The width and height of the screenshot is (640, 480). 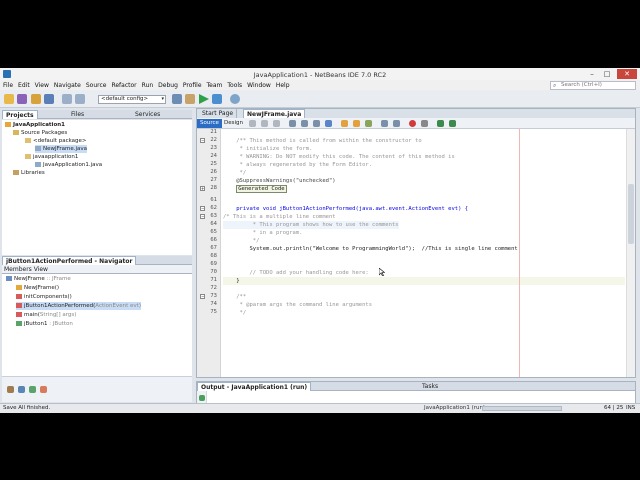 I want to click on toggle-bookmark-icon, so click(x=368, y=123).